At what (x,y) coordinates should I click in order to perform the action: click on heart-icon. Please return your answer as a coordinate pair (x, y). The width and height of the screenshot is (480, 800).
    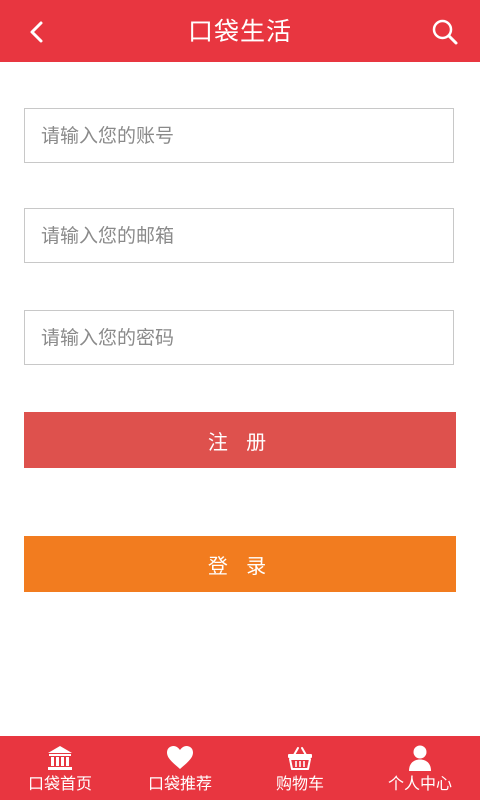
    Looking at the image, I should click on (180, 758).